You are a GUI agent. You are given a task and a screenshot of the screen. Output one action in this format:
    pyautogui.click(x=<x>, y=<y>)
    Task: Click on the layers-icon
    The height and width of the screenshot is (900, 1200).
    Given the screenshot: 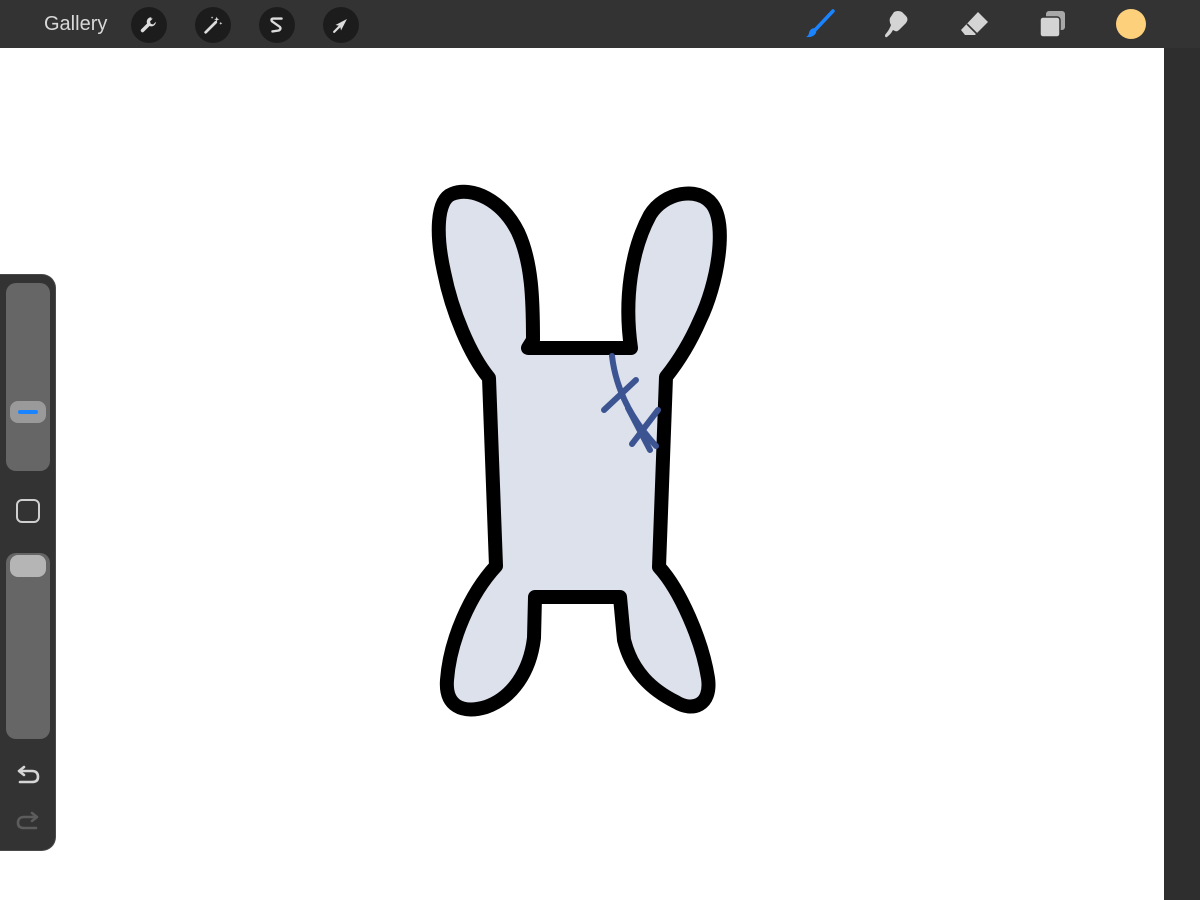 What is the action you would take?
    pyautogui.click(x=1052, y=24)
    